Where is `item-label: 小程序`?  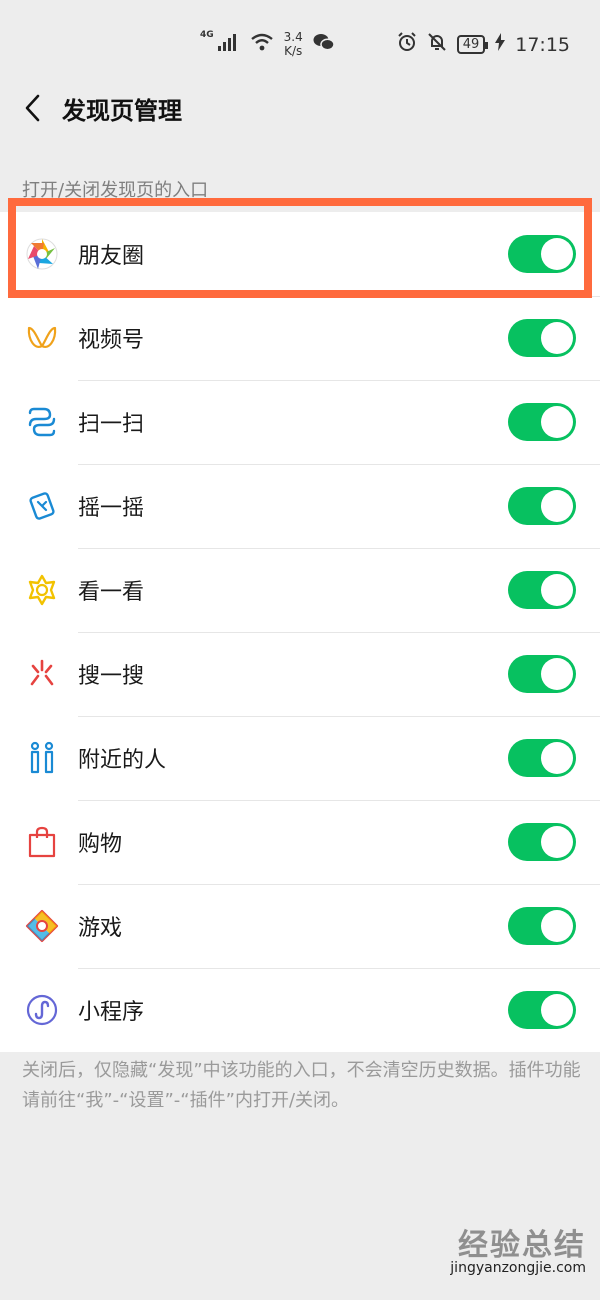 item-label: 小程序 is located at coordinates (111, 1012).